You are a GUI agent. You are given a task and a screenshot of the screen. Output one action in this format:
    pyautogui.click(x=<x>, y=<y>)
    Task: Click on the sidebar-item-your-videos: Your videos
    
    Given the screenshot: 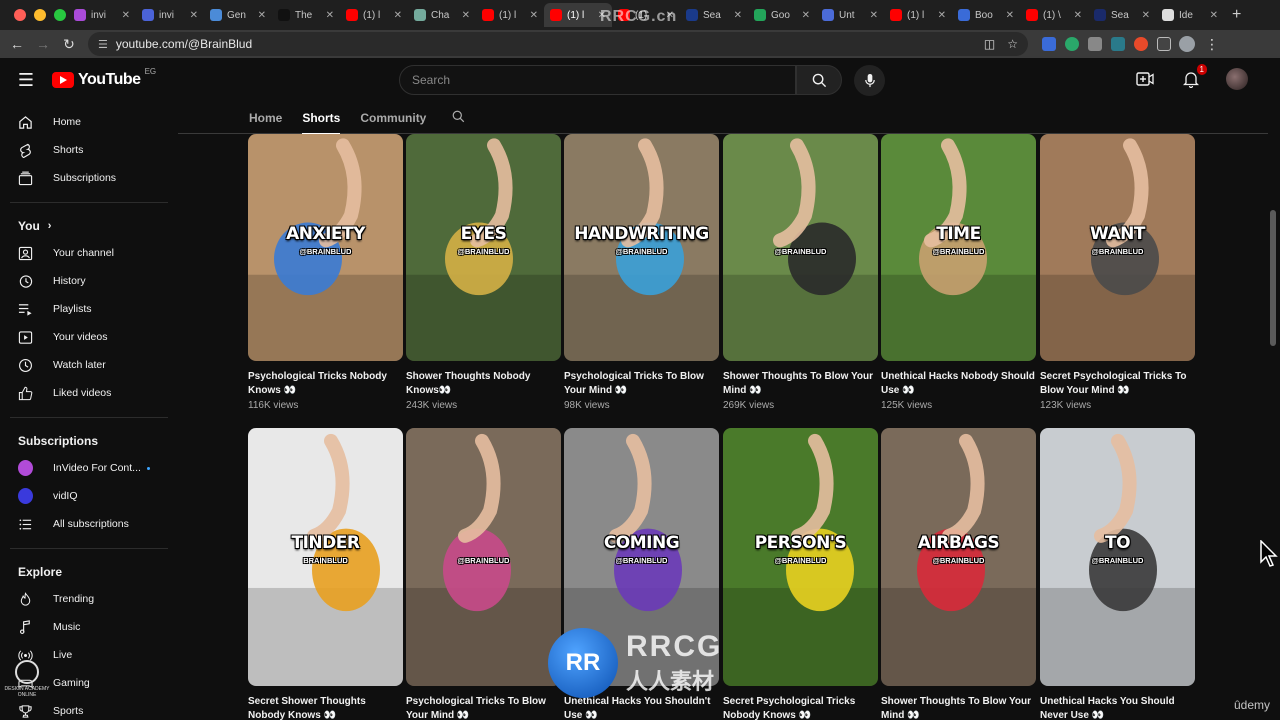 What is the action you would take?
    pyautogui.click(x=89, y=337)
    